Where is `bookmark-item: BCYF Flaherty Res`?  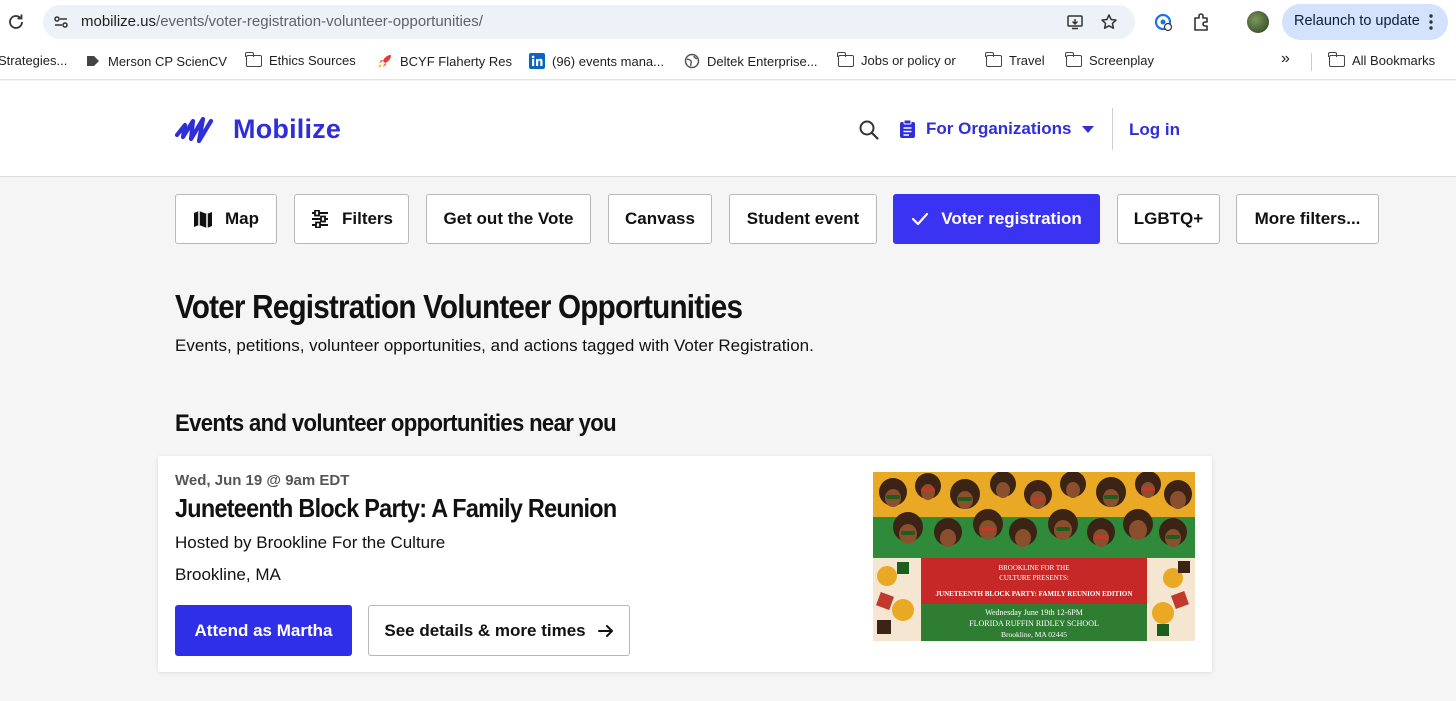
bookmark-item: BCYF Flaherty Res is located at coordinates (444, 61).